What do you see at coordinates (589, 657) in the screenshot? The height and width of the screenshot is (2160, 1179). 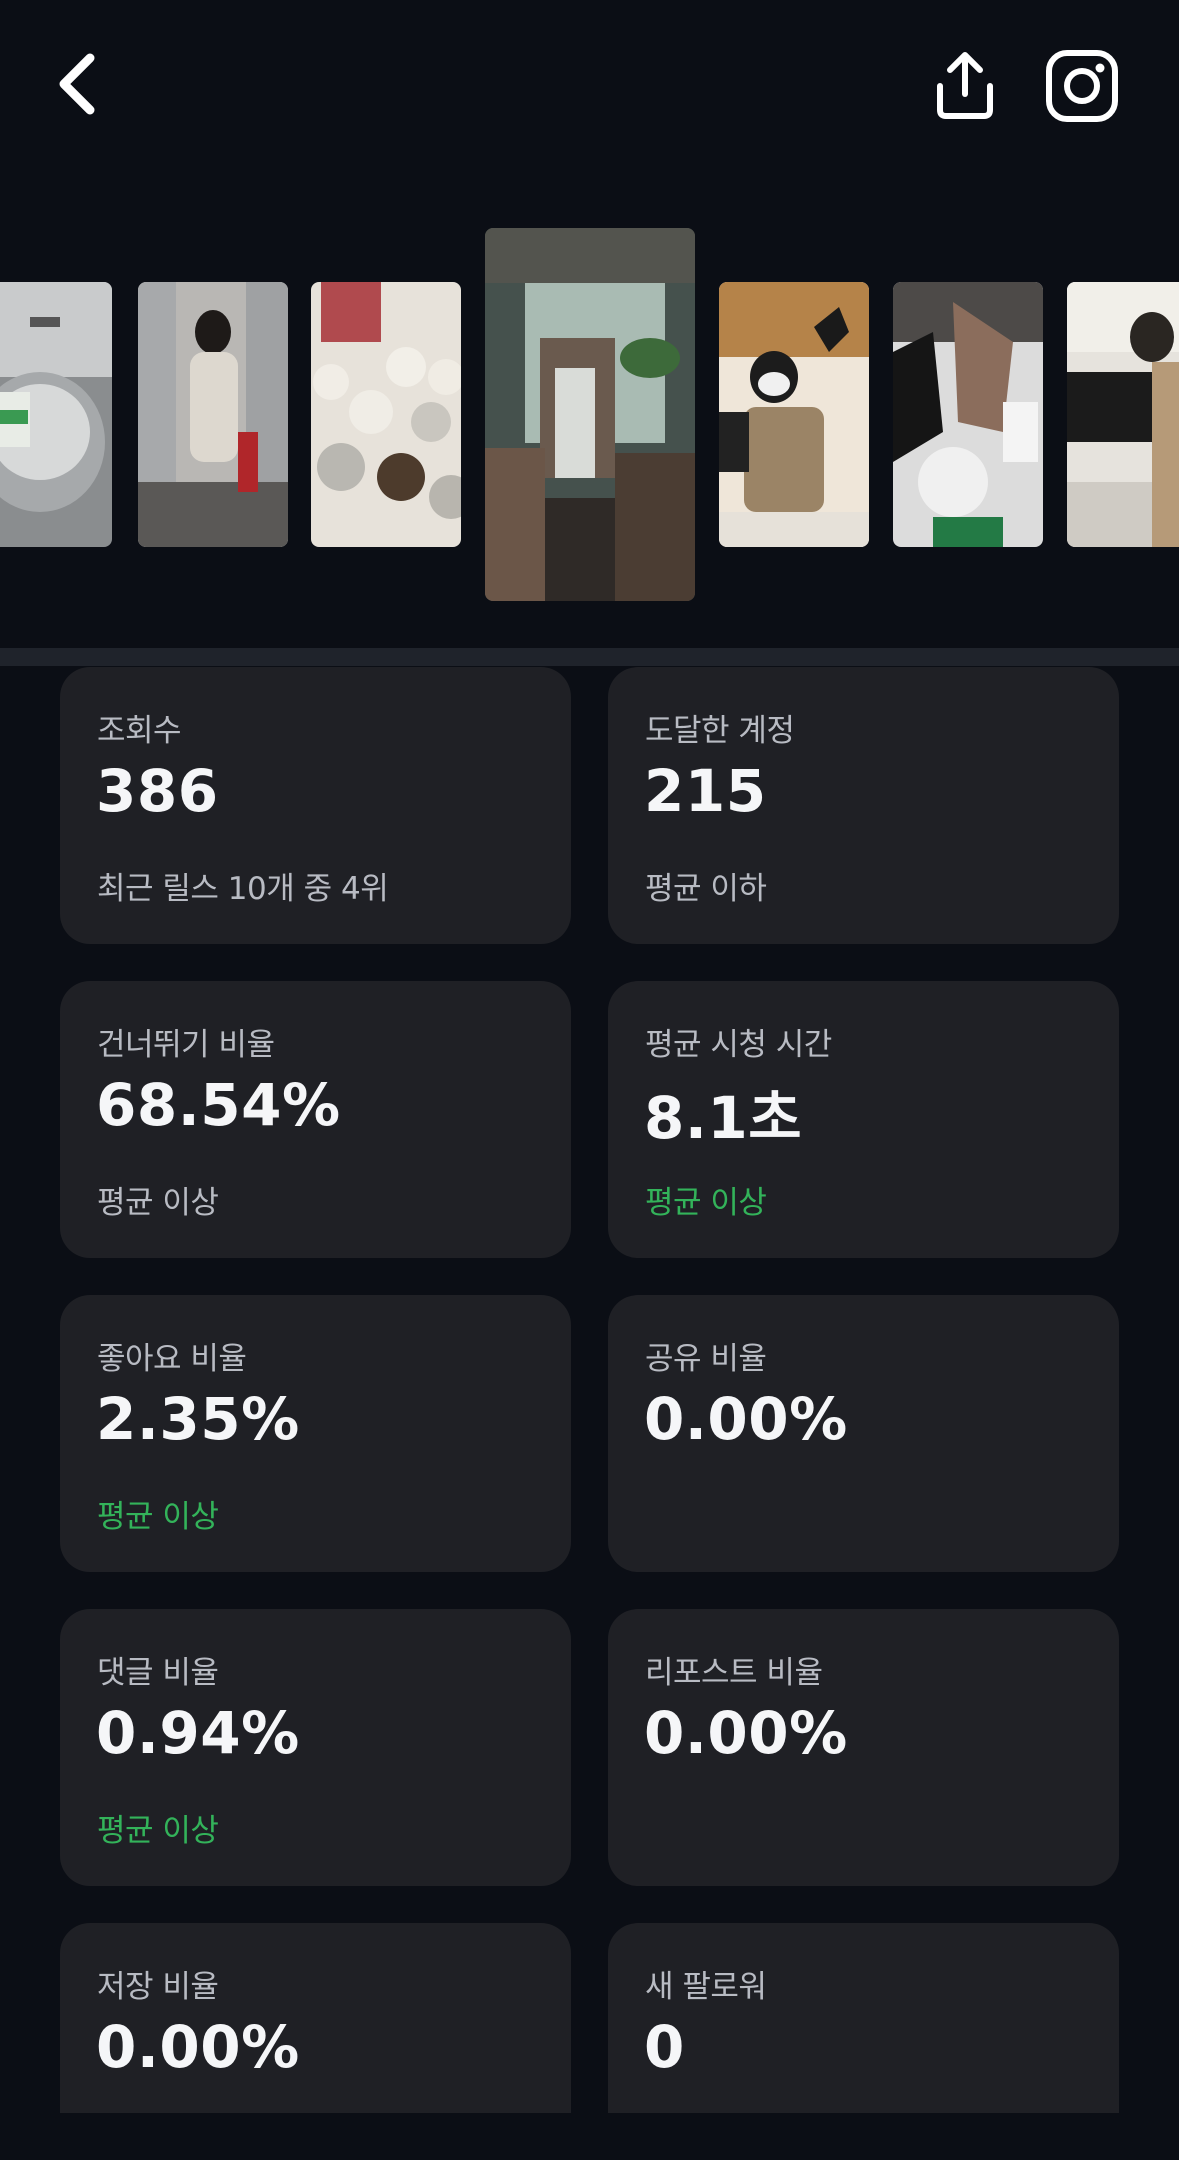 I see `section-divider` at bounding box center [589, 657].